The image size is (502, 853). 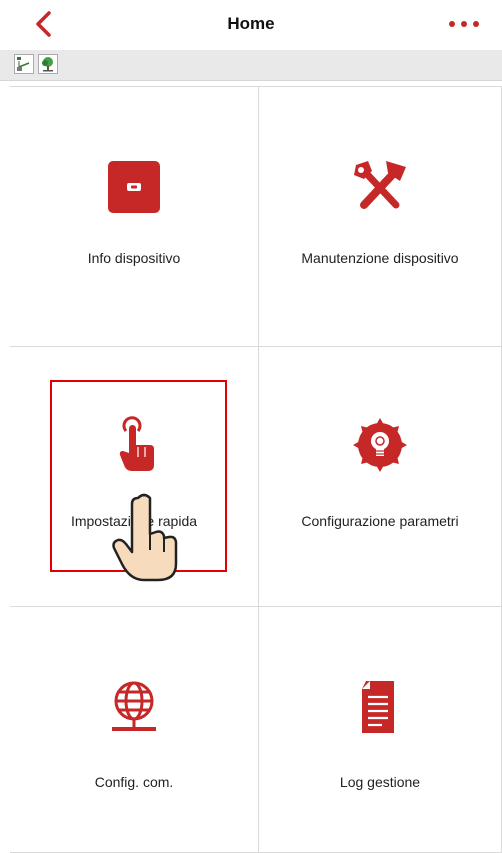 What do you see at coordinates (134, 521) in the screenshot?
I see `tile-label: Impostazione rapida` at bounding box center [134, 521].